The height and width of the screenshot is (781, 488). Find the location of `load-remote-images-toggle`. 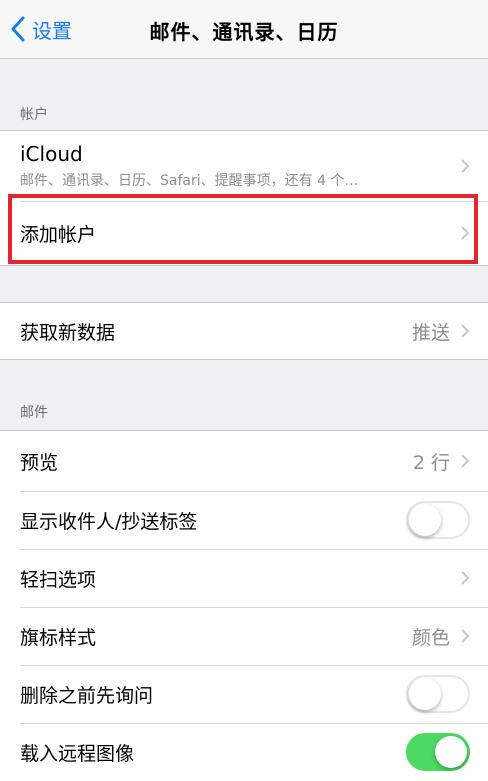

load-remote-images-toggle is located at coordinates (438, 752).